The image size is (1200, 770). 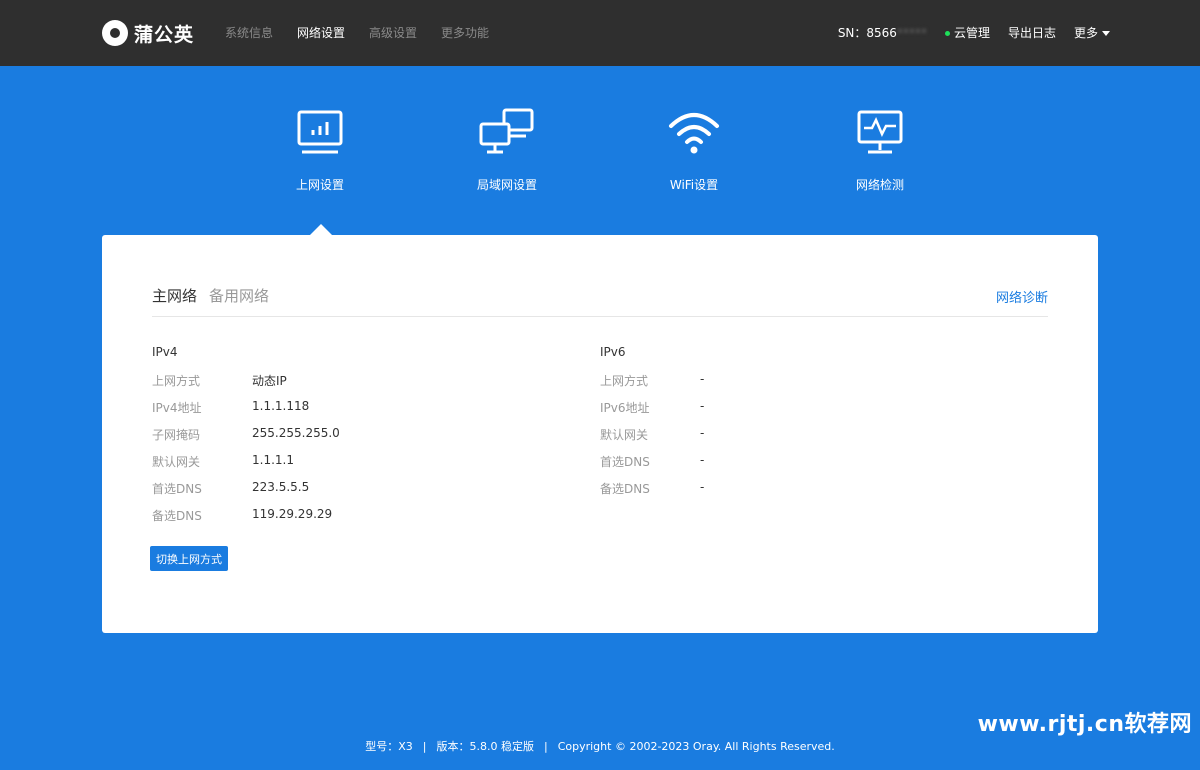 I want to click on cloud-manage-label: 云管理, so click(x=971, y=33).